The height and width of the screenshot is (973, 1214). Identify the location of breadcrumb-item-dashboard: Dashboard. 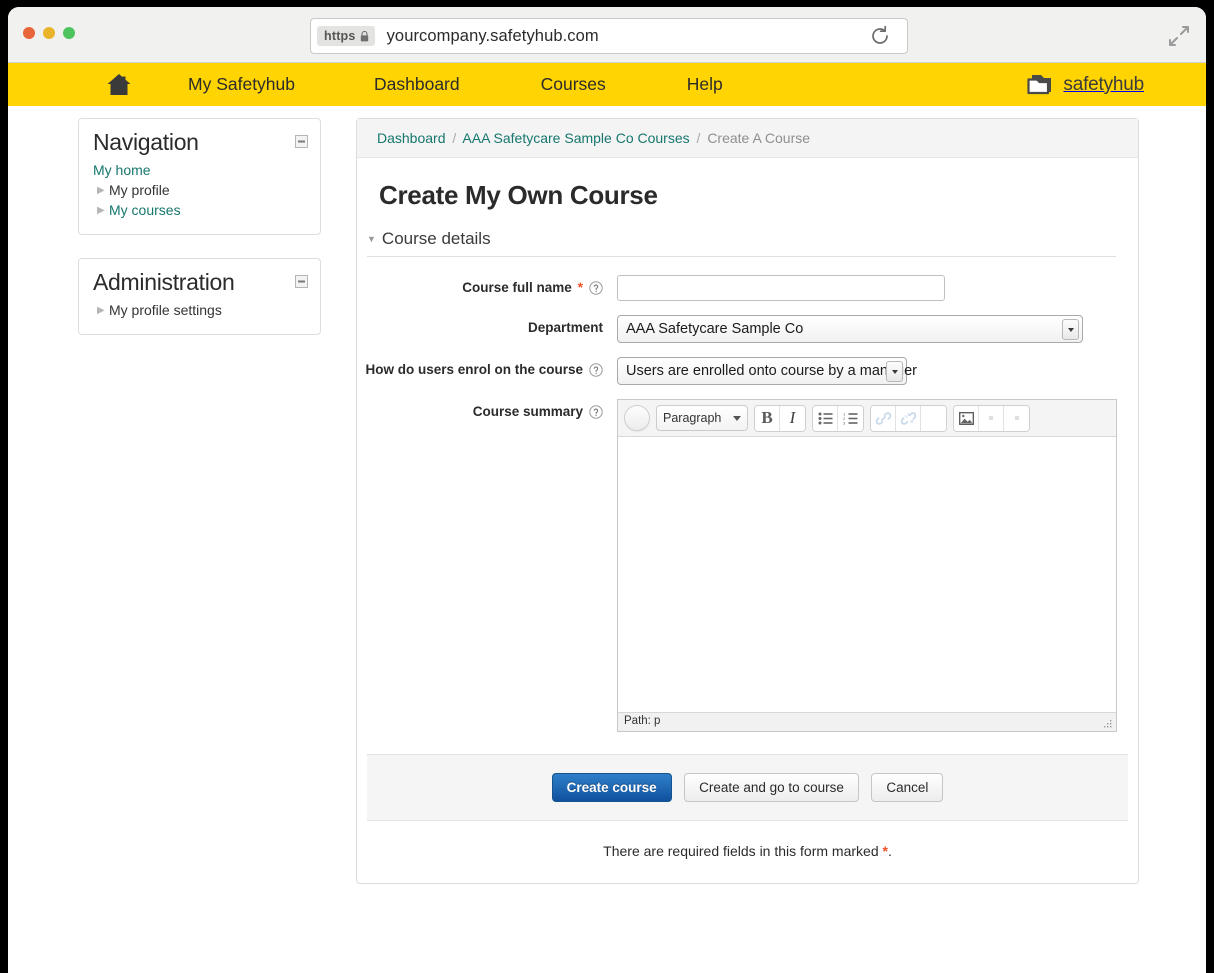
(411, 138).